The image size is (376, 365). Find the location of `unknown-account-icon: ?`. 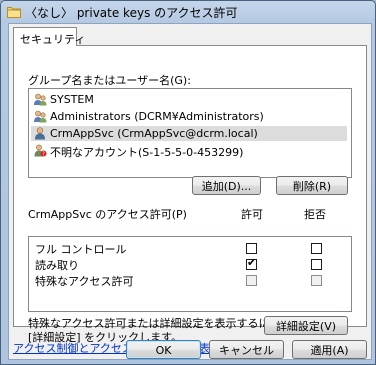

unknown-account-icon: ? is located at coordinates (40, 151).